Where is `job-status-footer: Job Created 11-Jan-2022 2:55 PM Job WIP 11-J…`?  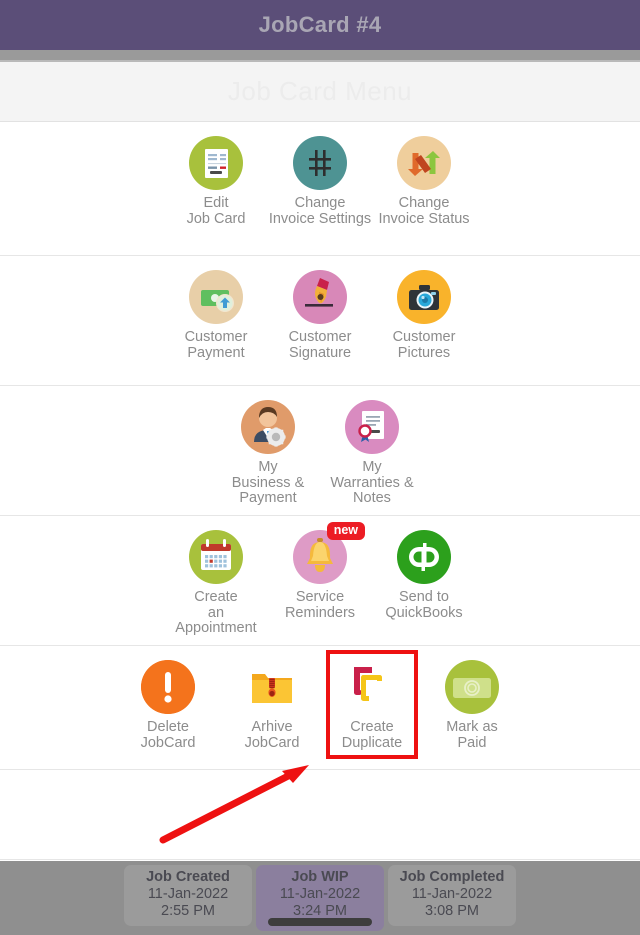
job-status-footer: Job Created 11-Jan-2022 2:55 PM Job WIP 11-J… is located at coordinates (320, 898).